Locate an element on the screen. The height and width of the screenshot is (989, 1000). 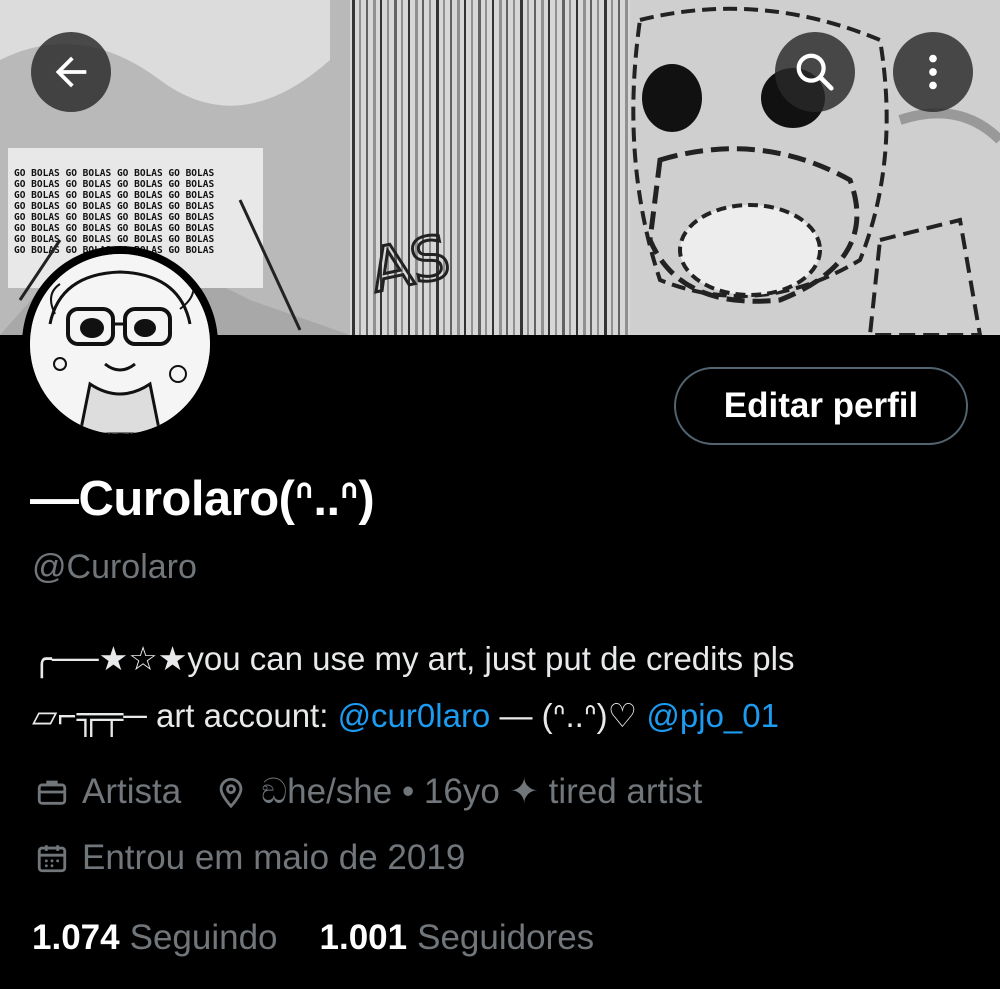
profile-meta-row: Artista ඞhe/she • 16yo ✦ tired artist is located at coordinates (367, 792).